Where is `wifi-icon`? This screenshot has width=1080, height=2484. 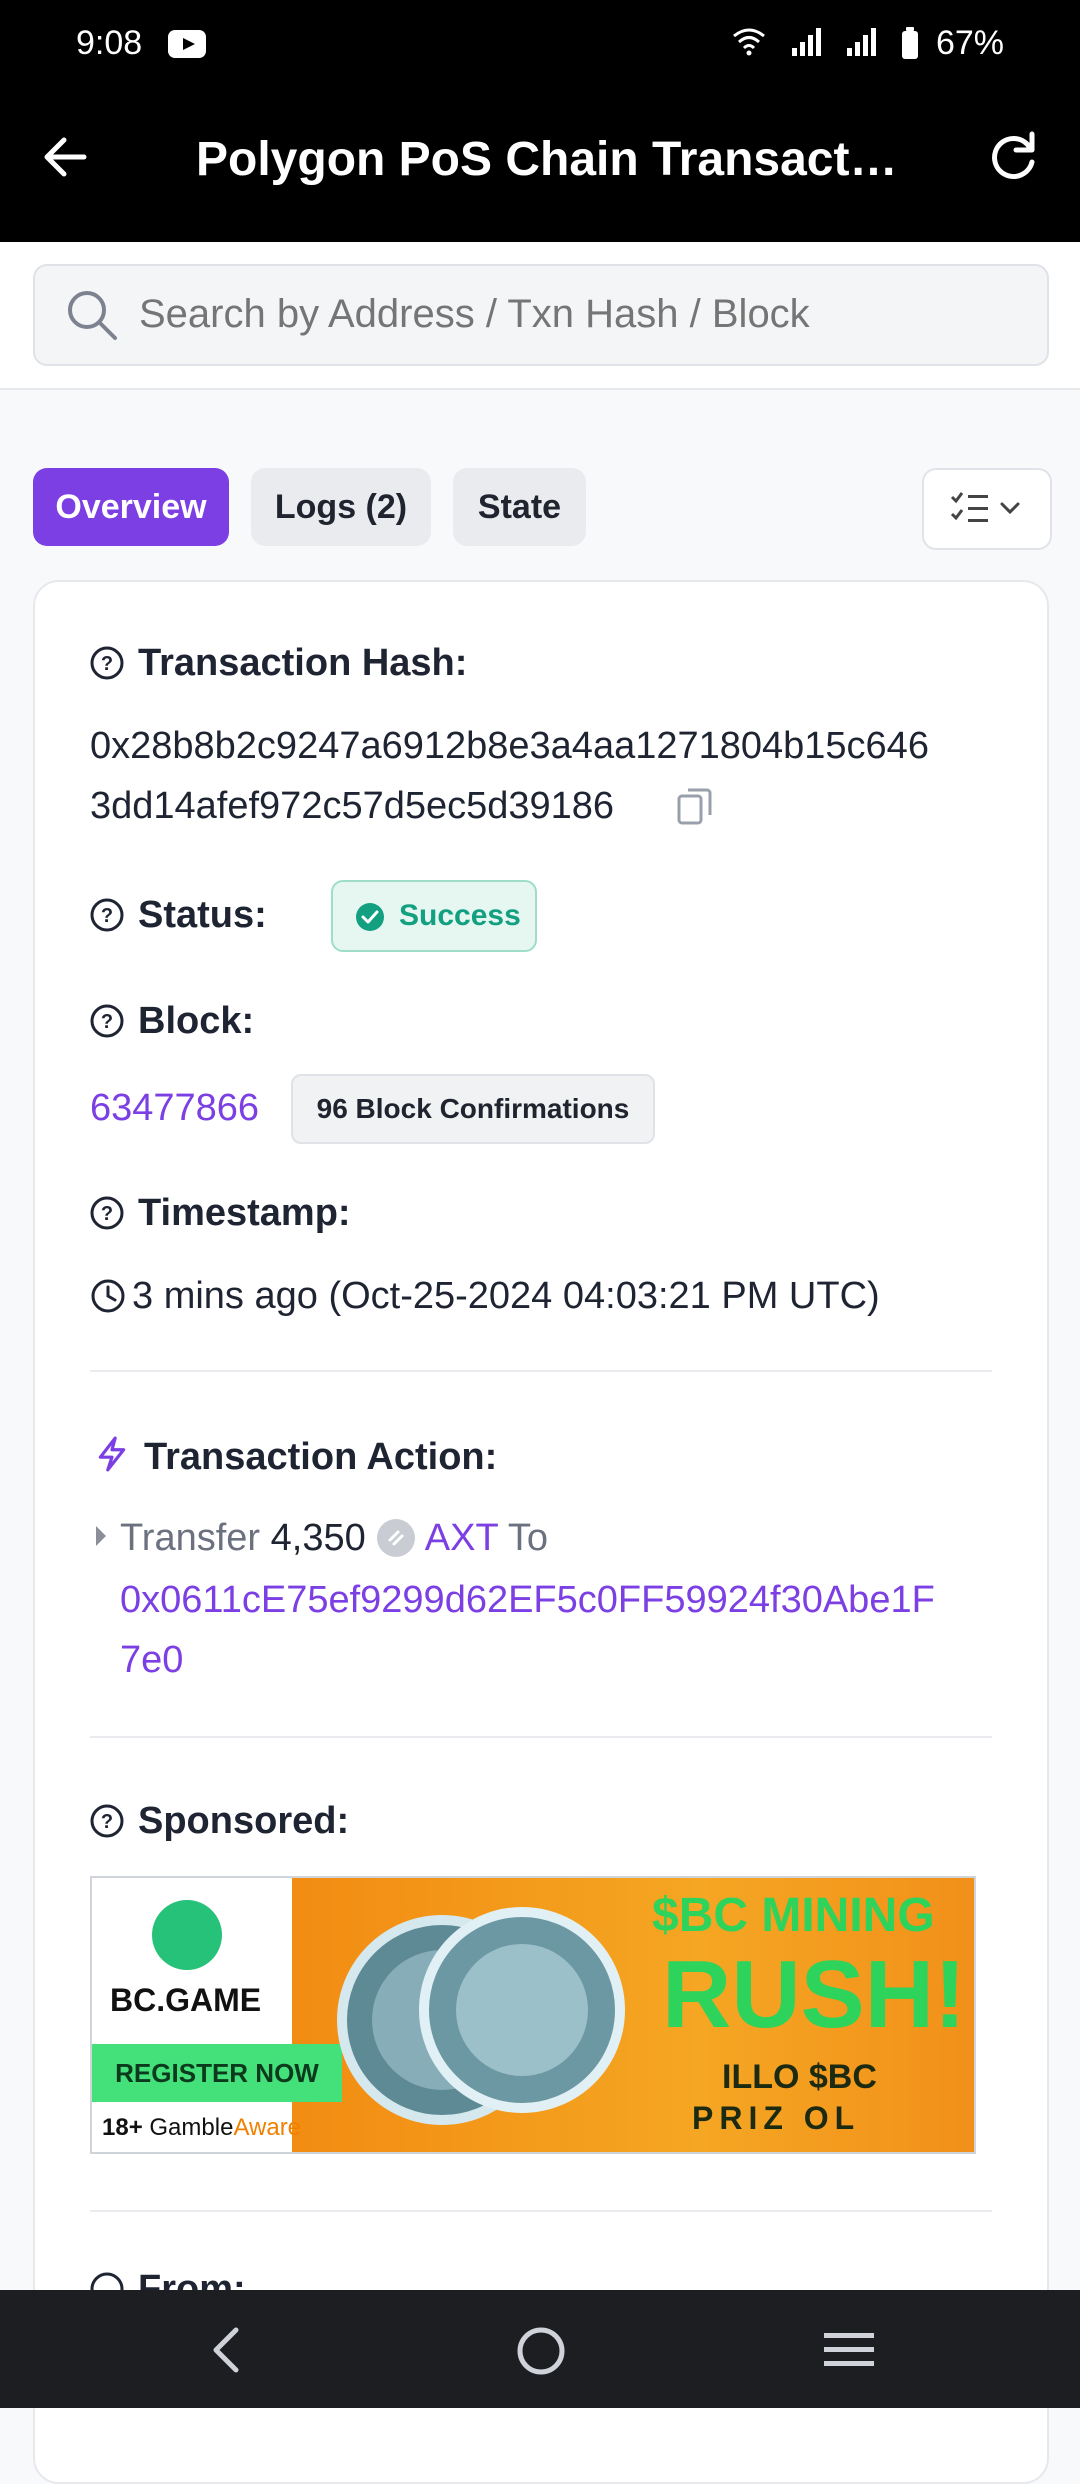
wifi-icon is located at coordinates (749, 45).